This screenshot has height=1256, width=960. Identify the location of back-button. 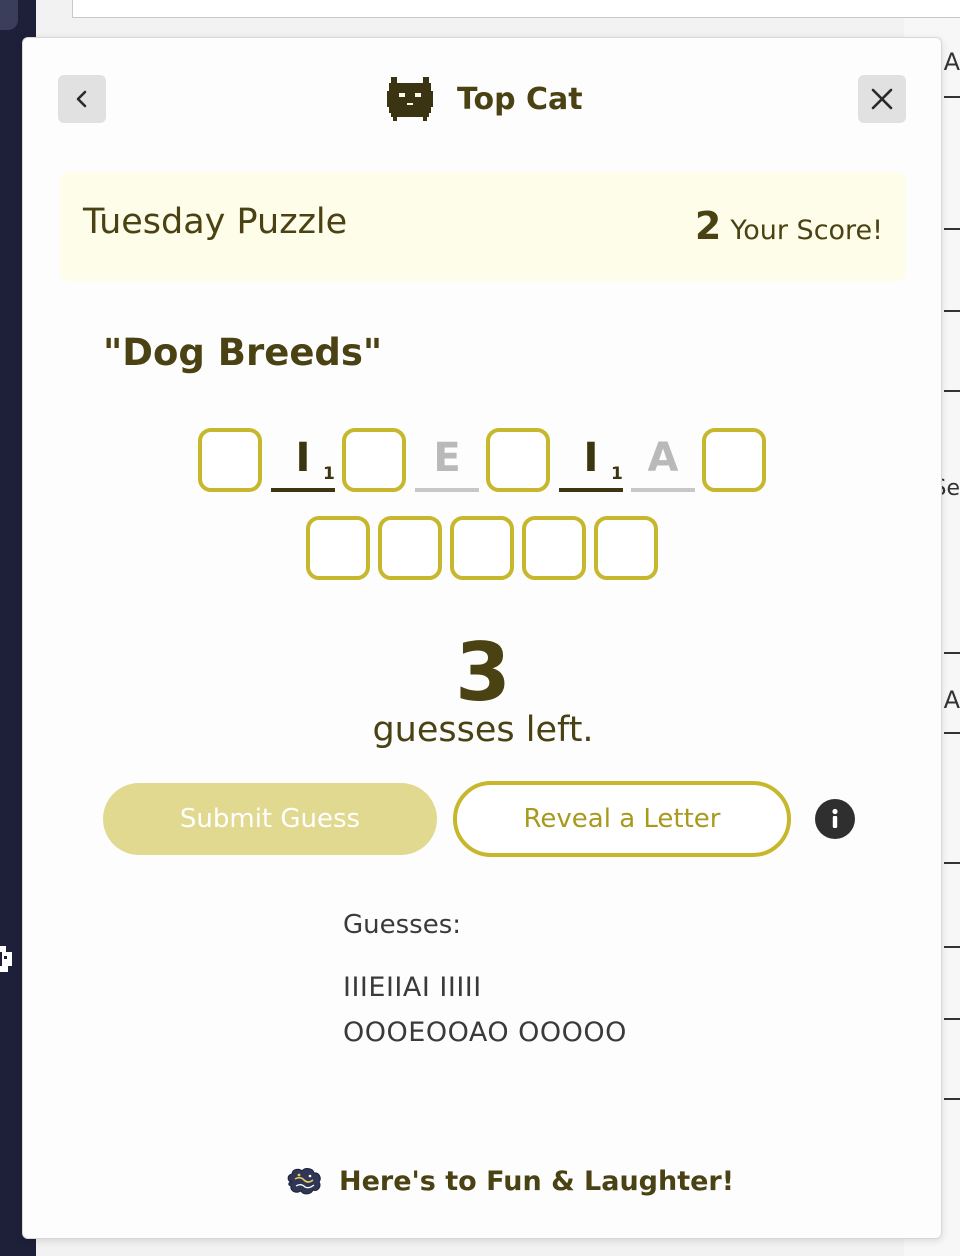
(82, 99).